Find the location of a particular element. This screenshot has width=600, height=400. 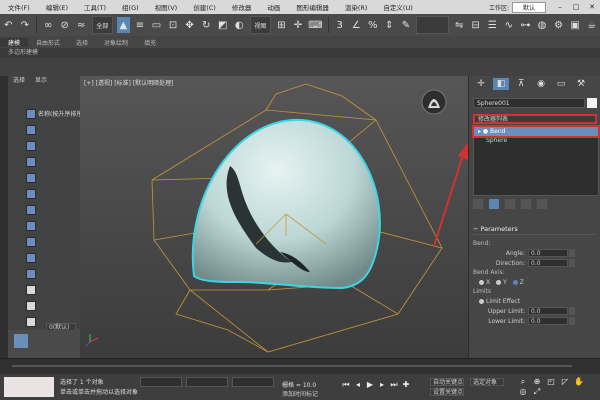

orbit-icon: ◎ is located at coordinates (523, 392).